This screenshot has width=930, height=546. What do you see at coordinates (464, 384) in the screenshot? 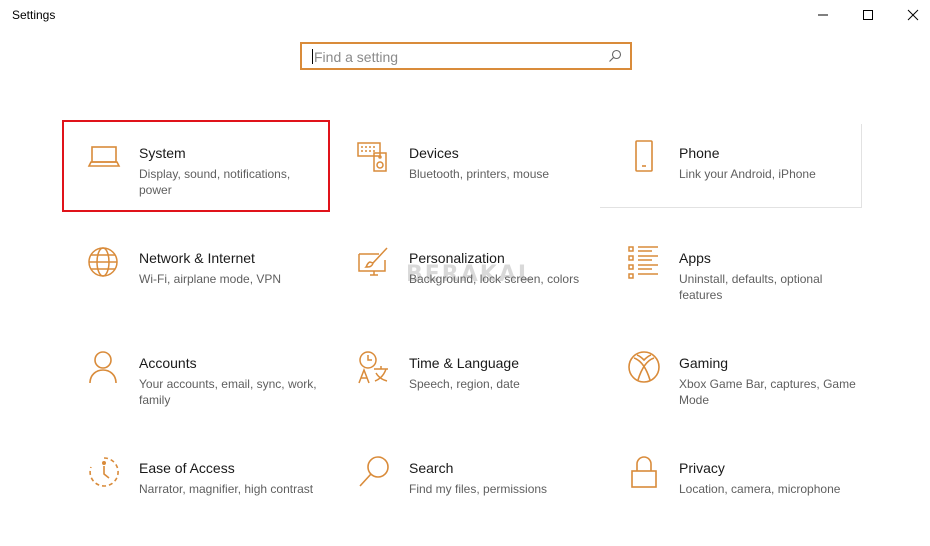
I see `tile-desc: Speech, region, date` at bounding box center [464, 384].